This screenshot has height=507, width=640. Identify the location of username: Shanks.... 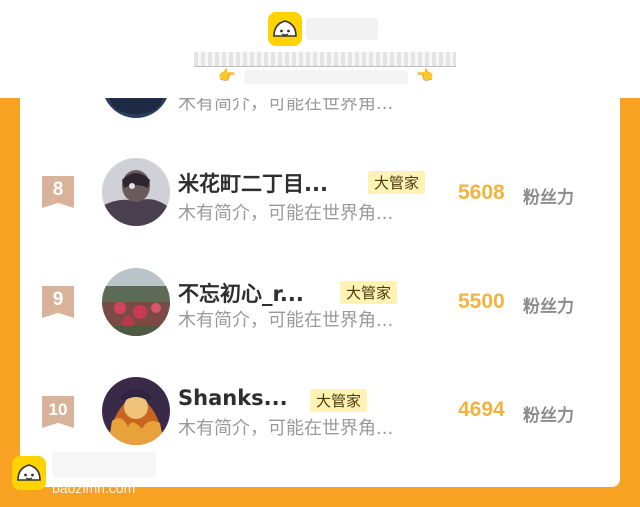
(233, 398).